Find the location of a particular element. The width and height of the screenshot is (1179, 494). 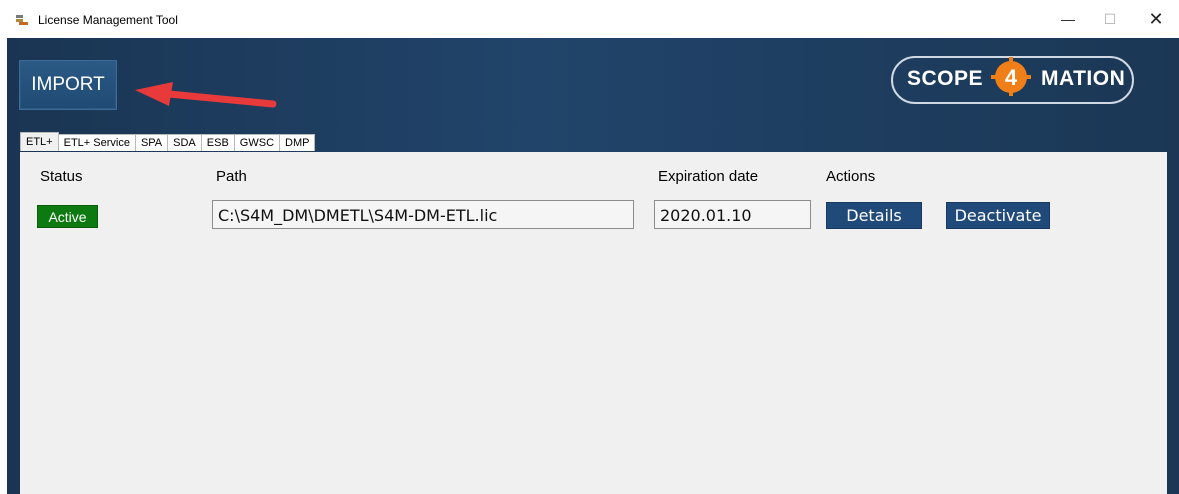

path-field: C:\S4M_DM\DMETL\S4M-DM-ETL.lic is located at coordinates (423, 214).